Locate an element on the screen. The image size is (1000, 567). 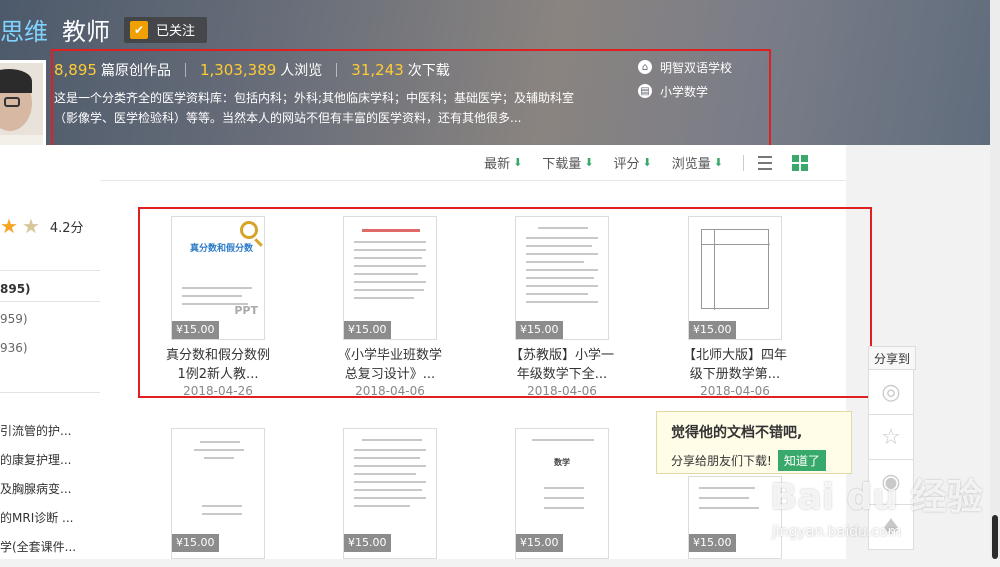
share-tooltip: 觉得他的文档不错吧, 分享给朋友们下载! 知道了 is located at coordinates (754, 442).